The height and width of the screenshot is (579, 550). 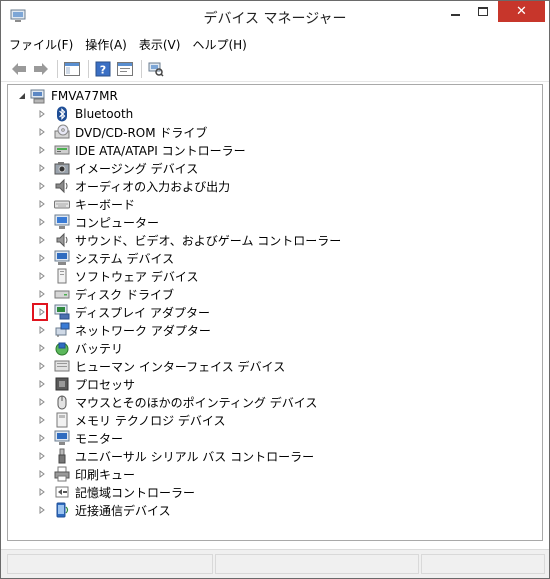 I want to click on memory-device-icon, so click(x=62, y=420).